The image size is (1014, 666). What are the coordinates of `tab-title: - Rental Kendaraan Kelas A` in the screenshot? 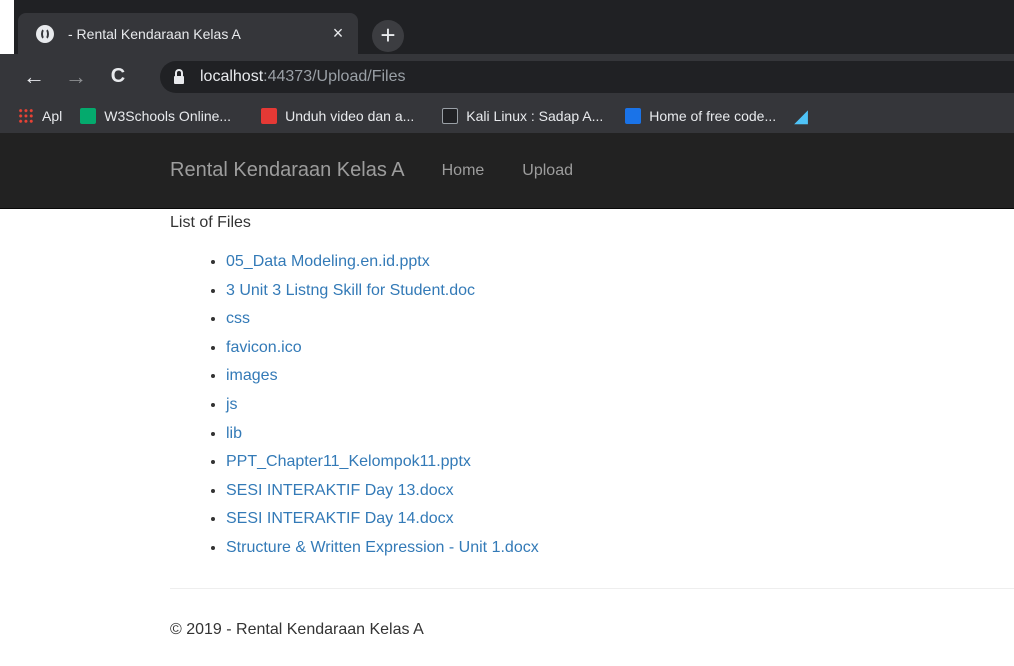 It's located at (154, 33).